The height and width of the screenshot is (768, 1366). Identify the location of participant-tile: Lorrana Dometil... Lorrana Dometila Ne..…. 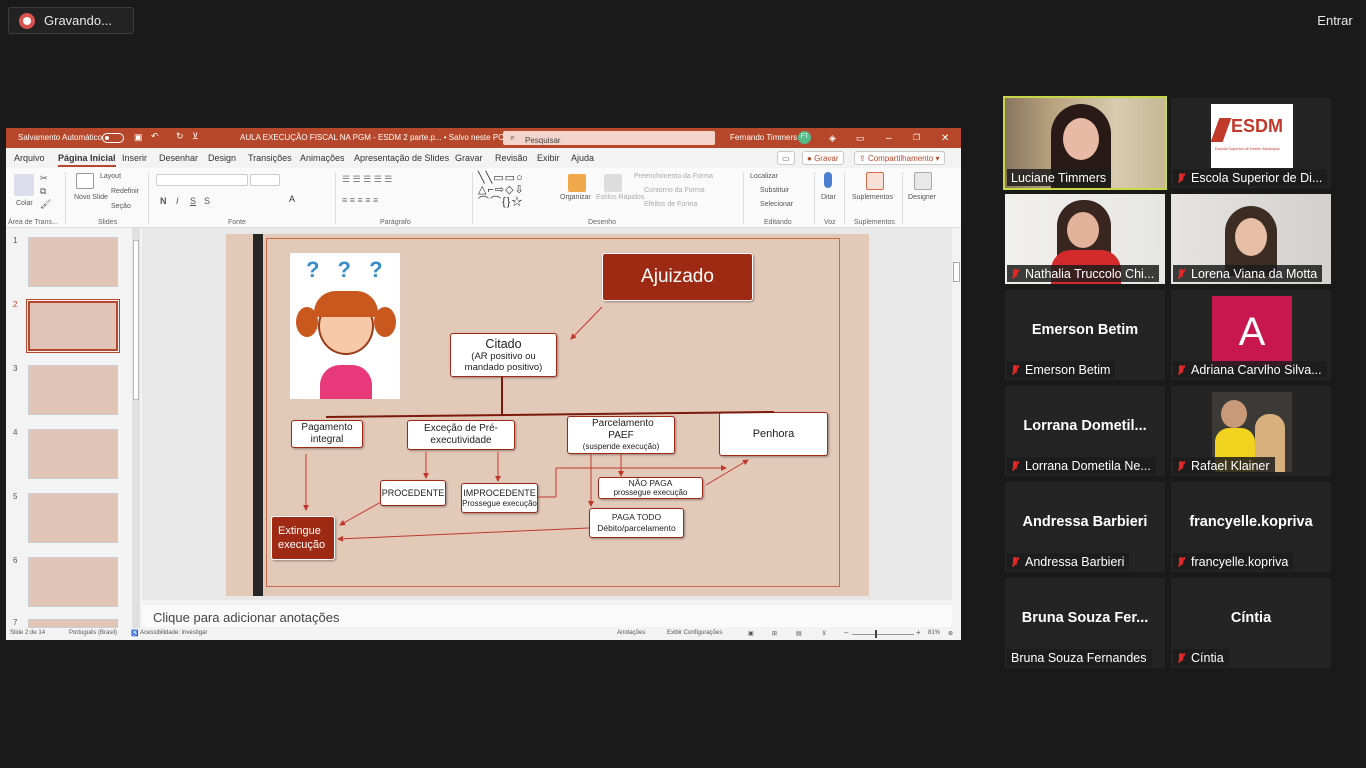
(1085, 431).